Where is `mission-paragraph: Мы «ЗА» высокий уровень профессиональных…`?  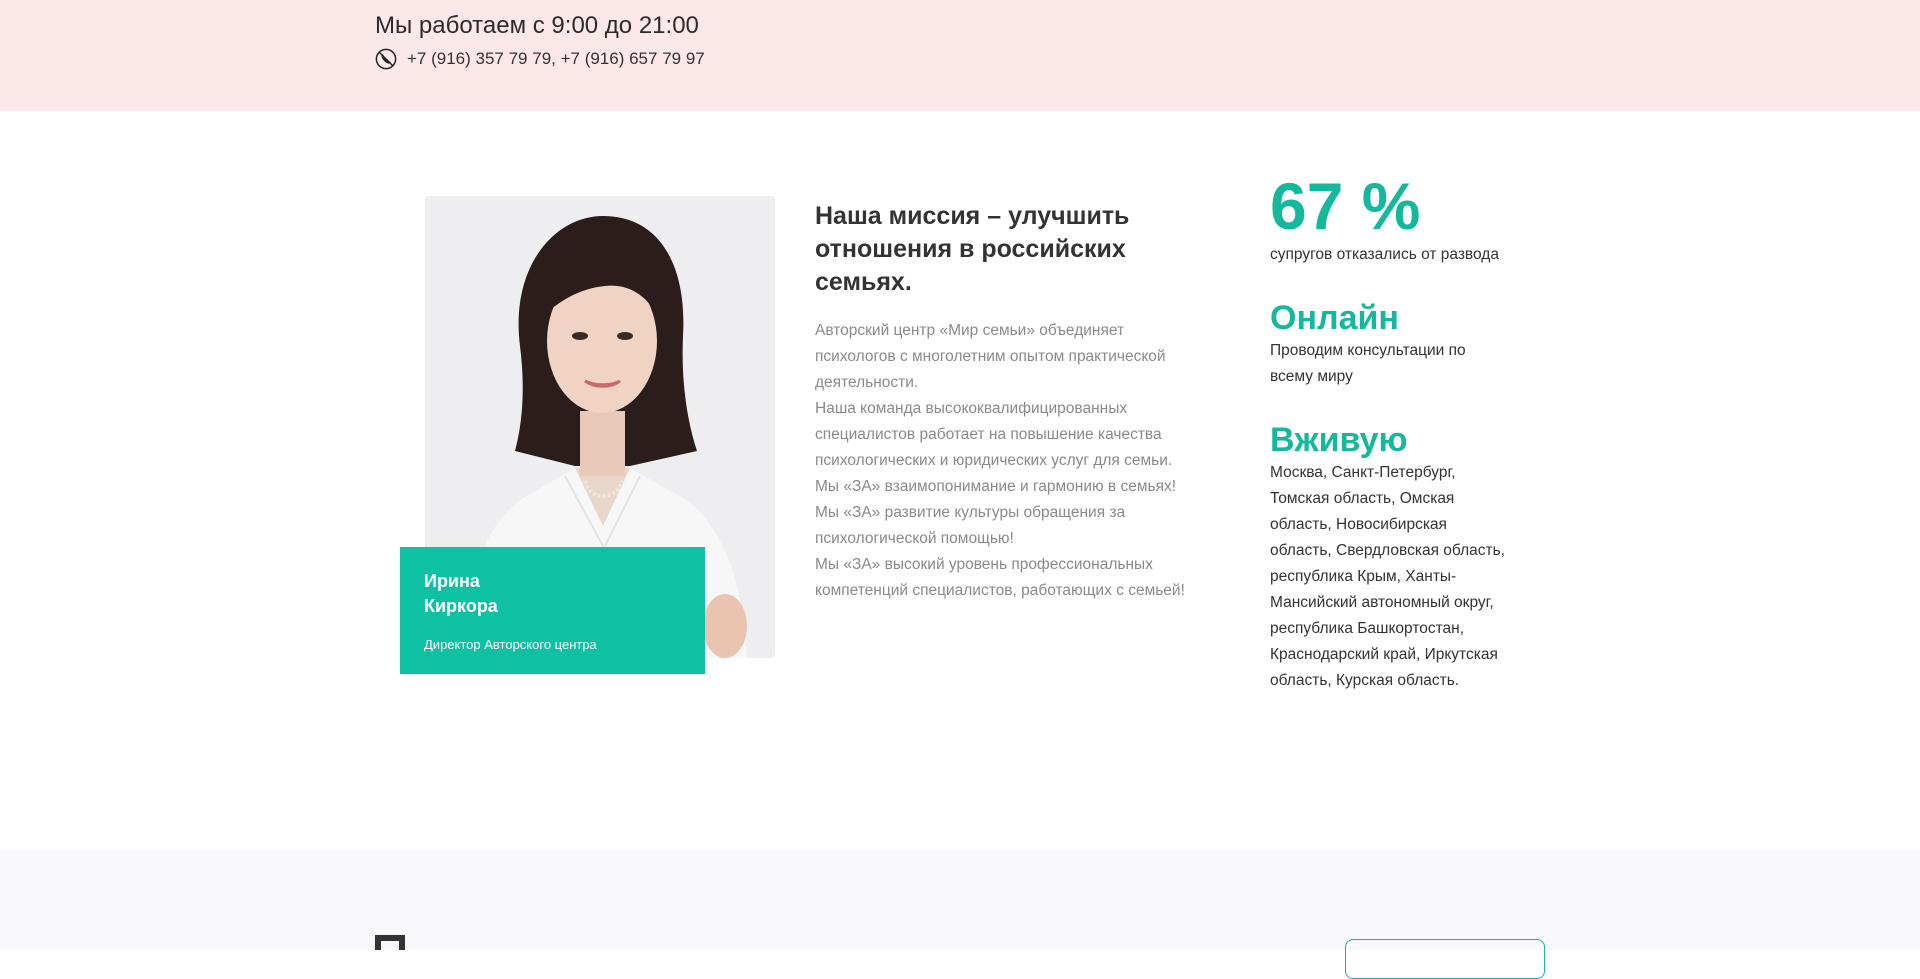 mission-paragraph: Мы «ЗА» высокий уровень профессиональных… is located at coordinates (1000, 577).